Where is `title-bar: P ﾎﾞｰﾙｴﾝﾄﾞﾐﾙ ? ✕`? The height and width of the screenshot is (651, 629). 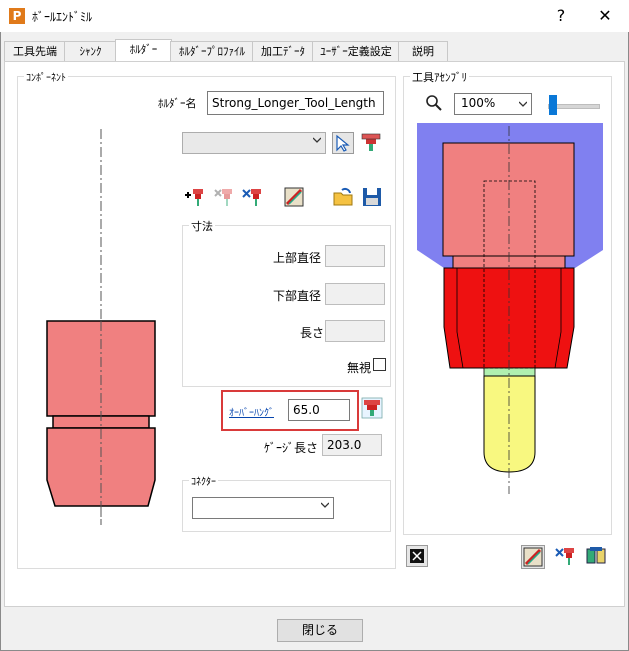
title-bar: P ﾎﾞｰﾙｴﾝﾄﾞﾐﾙ ? ✕ is located at coordinates (314, 16).